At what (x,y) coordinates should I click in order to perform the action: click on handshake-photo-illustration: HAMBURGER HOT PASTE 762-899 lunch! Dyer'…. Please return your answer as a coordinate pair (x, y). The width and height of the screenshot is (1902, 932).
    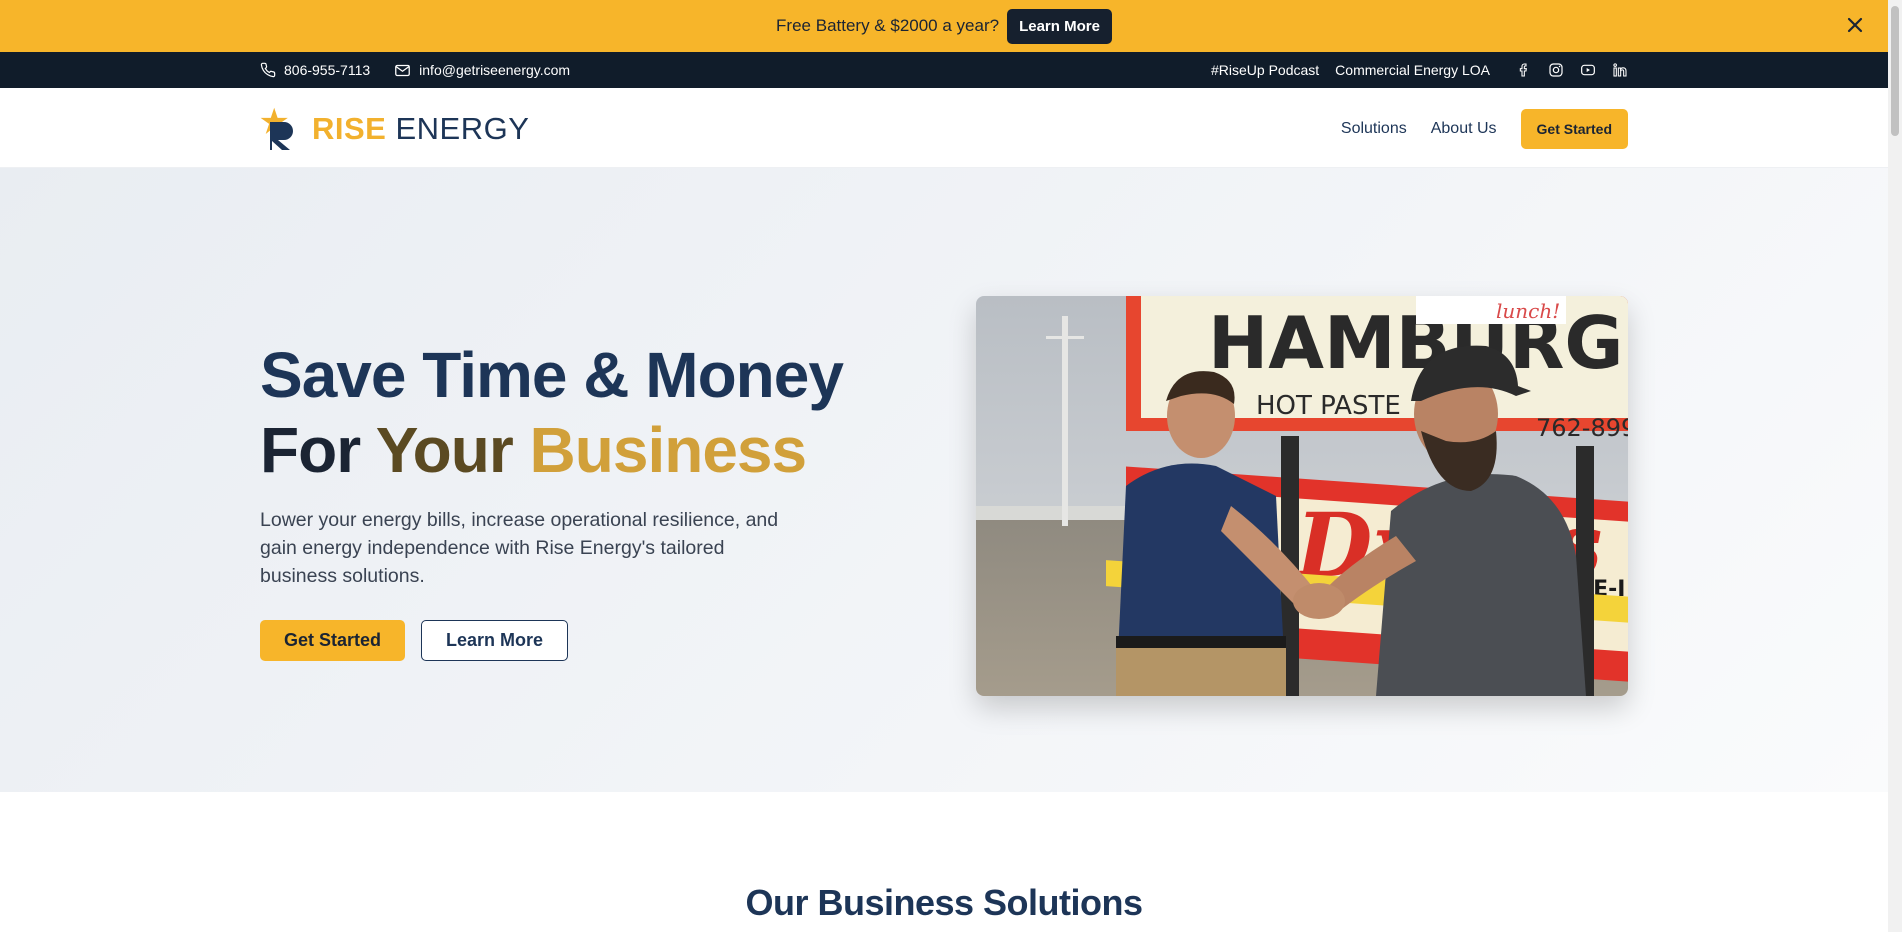
    Looking at the image, I should click on (1302, 496).